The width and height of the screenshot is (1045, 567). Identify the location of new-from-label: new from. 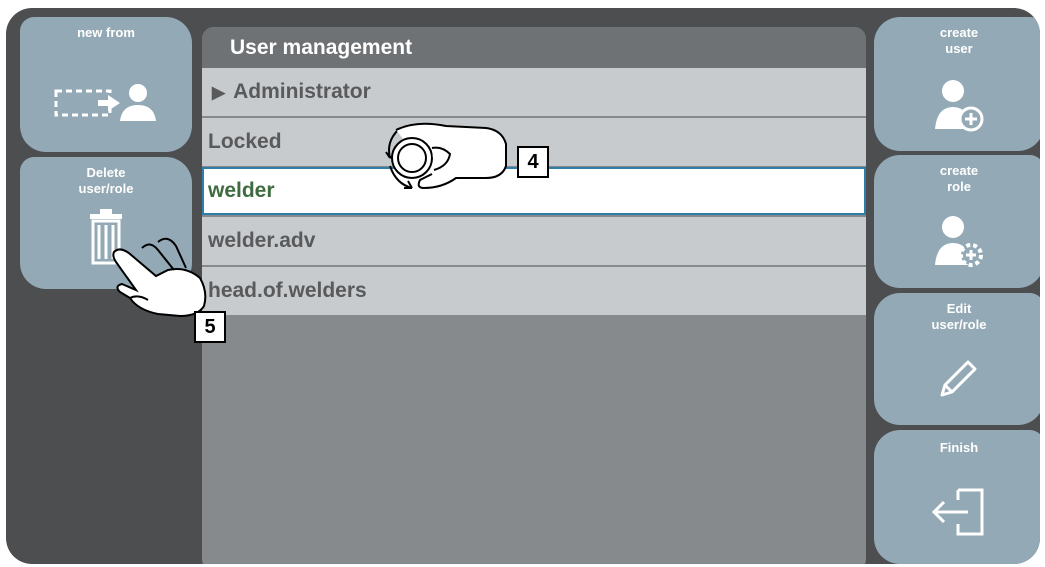
(106, 32).